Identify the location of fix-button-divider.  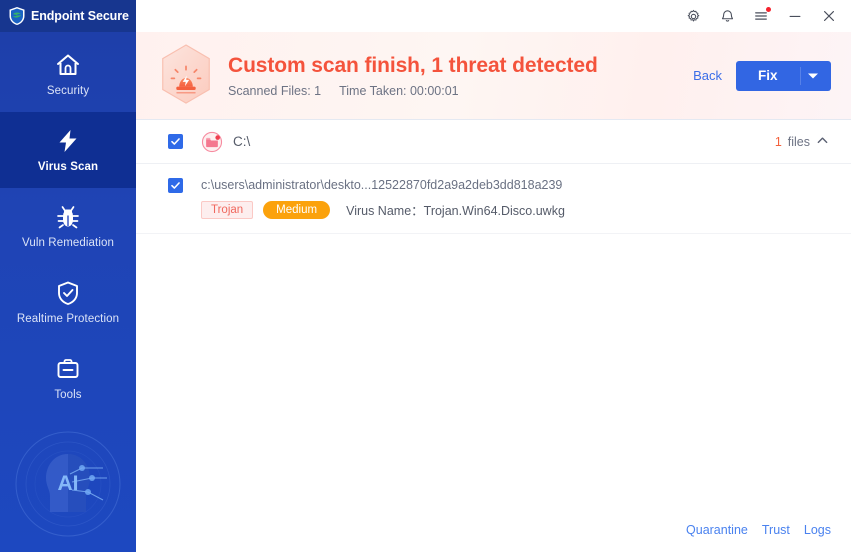
(800, 75).